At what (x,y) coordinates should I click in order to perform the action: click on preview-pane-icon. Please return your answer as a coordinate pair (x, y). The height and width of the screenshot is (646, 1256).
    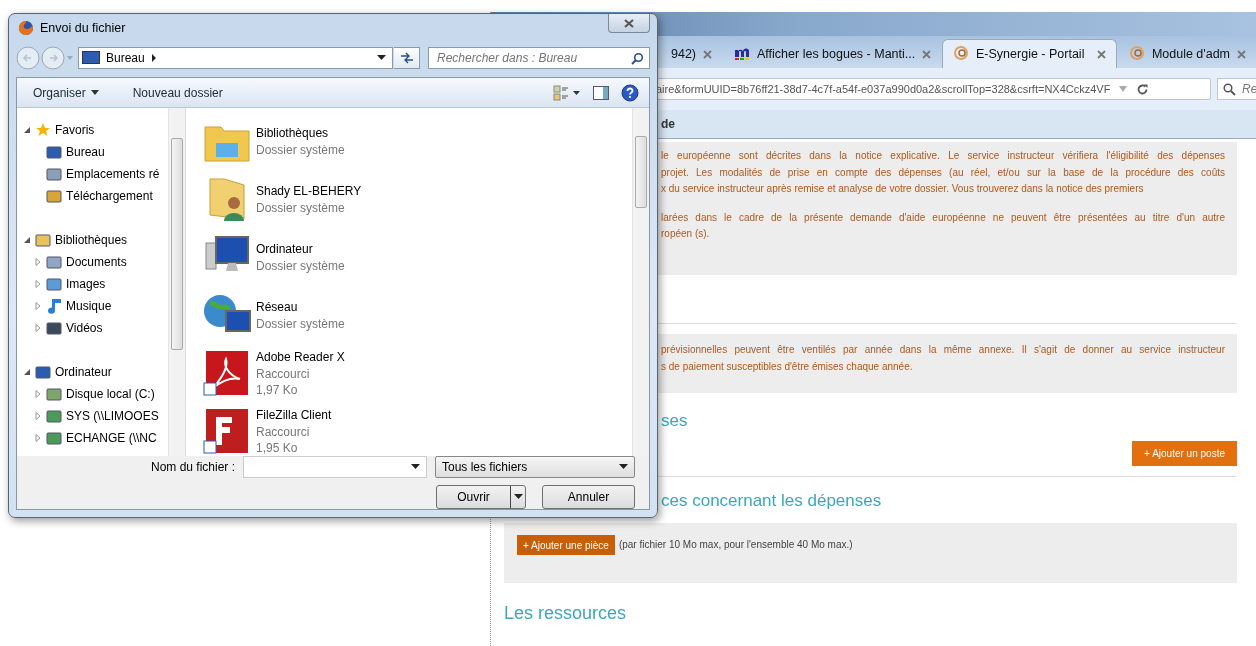
    Looking at the image, I should click on (601, 92).